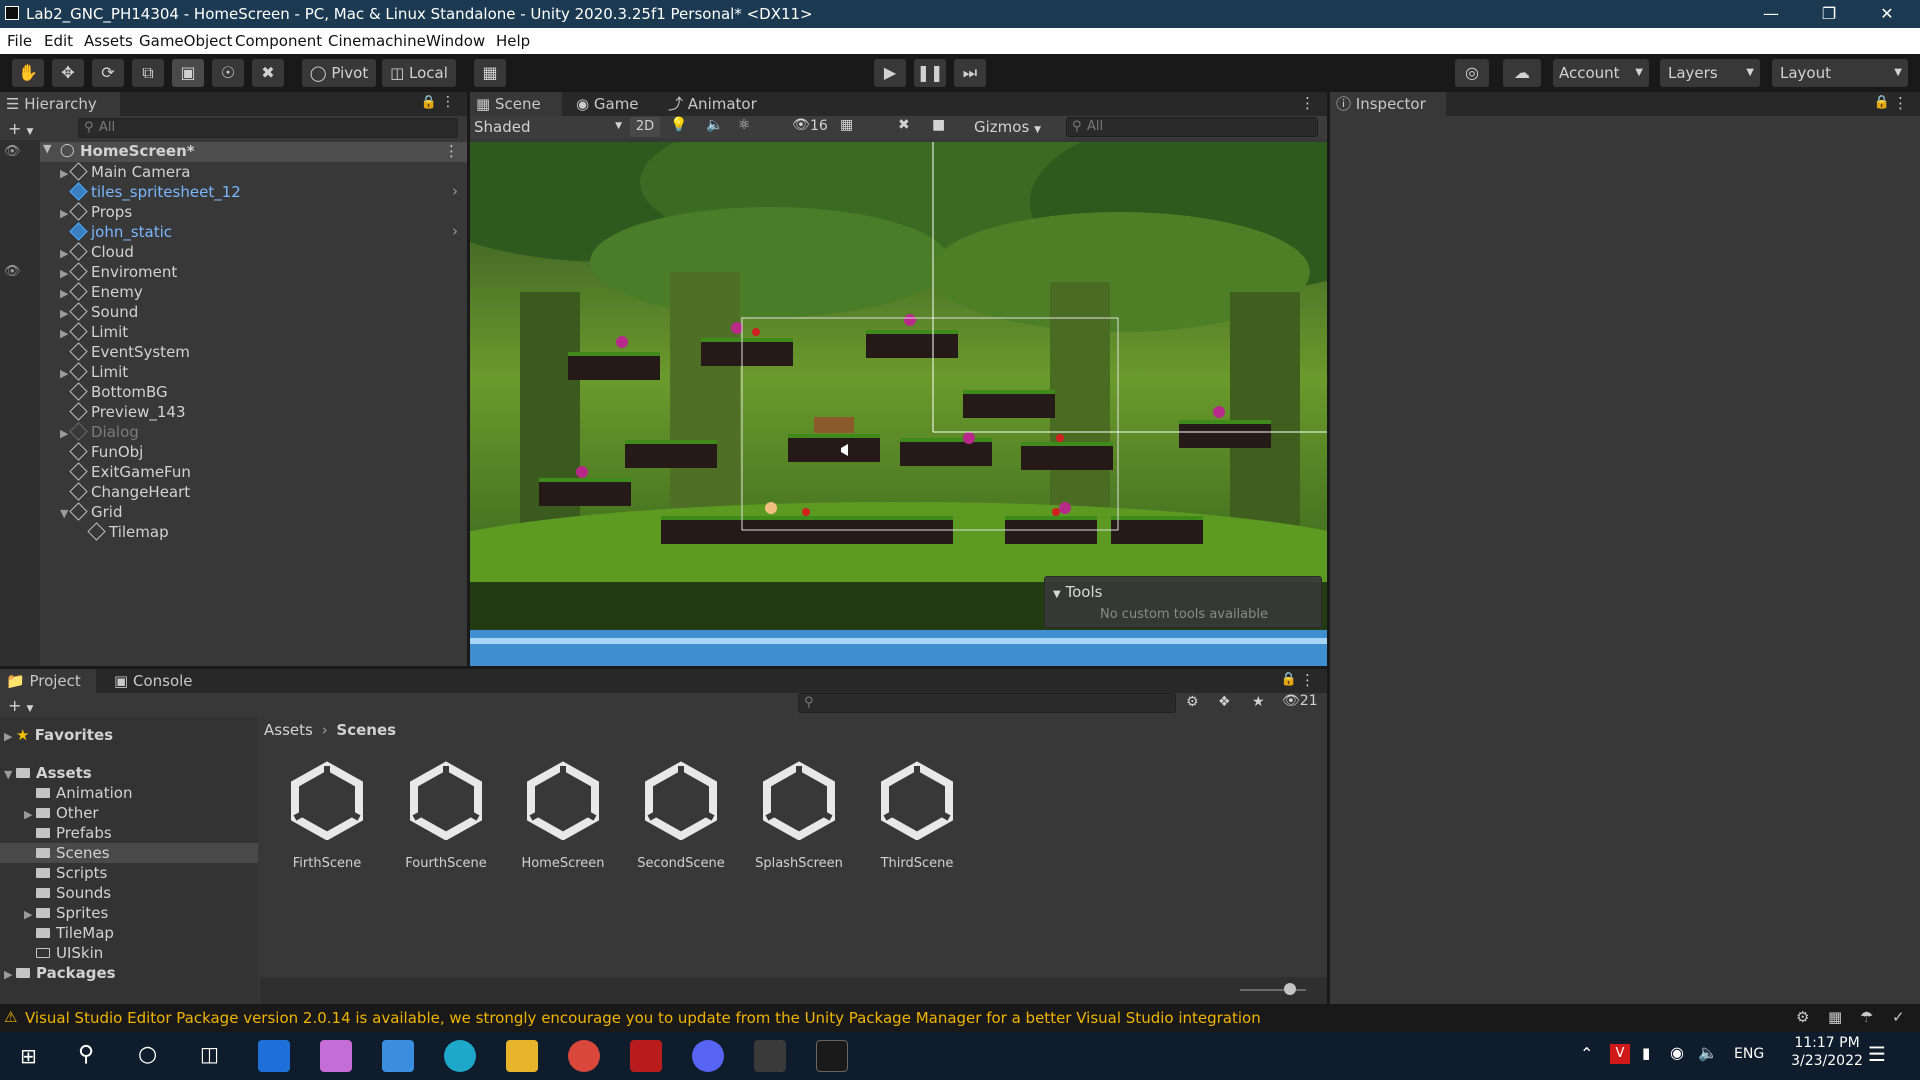  What do you see at coordinates (12, 151) in the screenshot?
I see `eye-icon: 👁` at bounding box center [12, 151].